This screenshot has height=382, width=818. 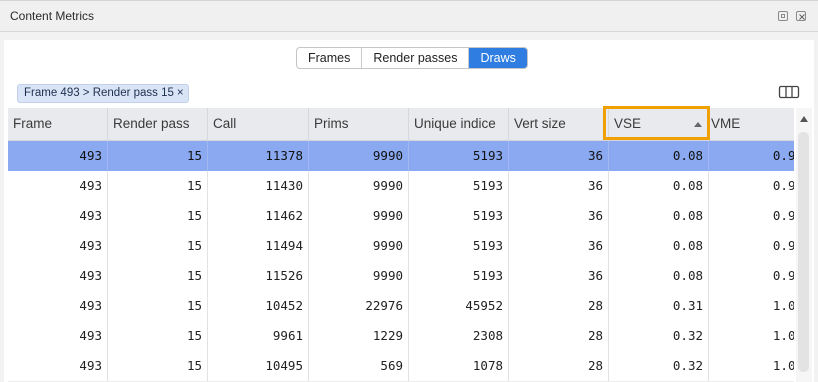 What do you see at coordinates (559, 124) in the screenshot?
I see `column-header-vert-size: Vert size` at bounding box center [559, 124].